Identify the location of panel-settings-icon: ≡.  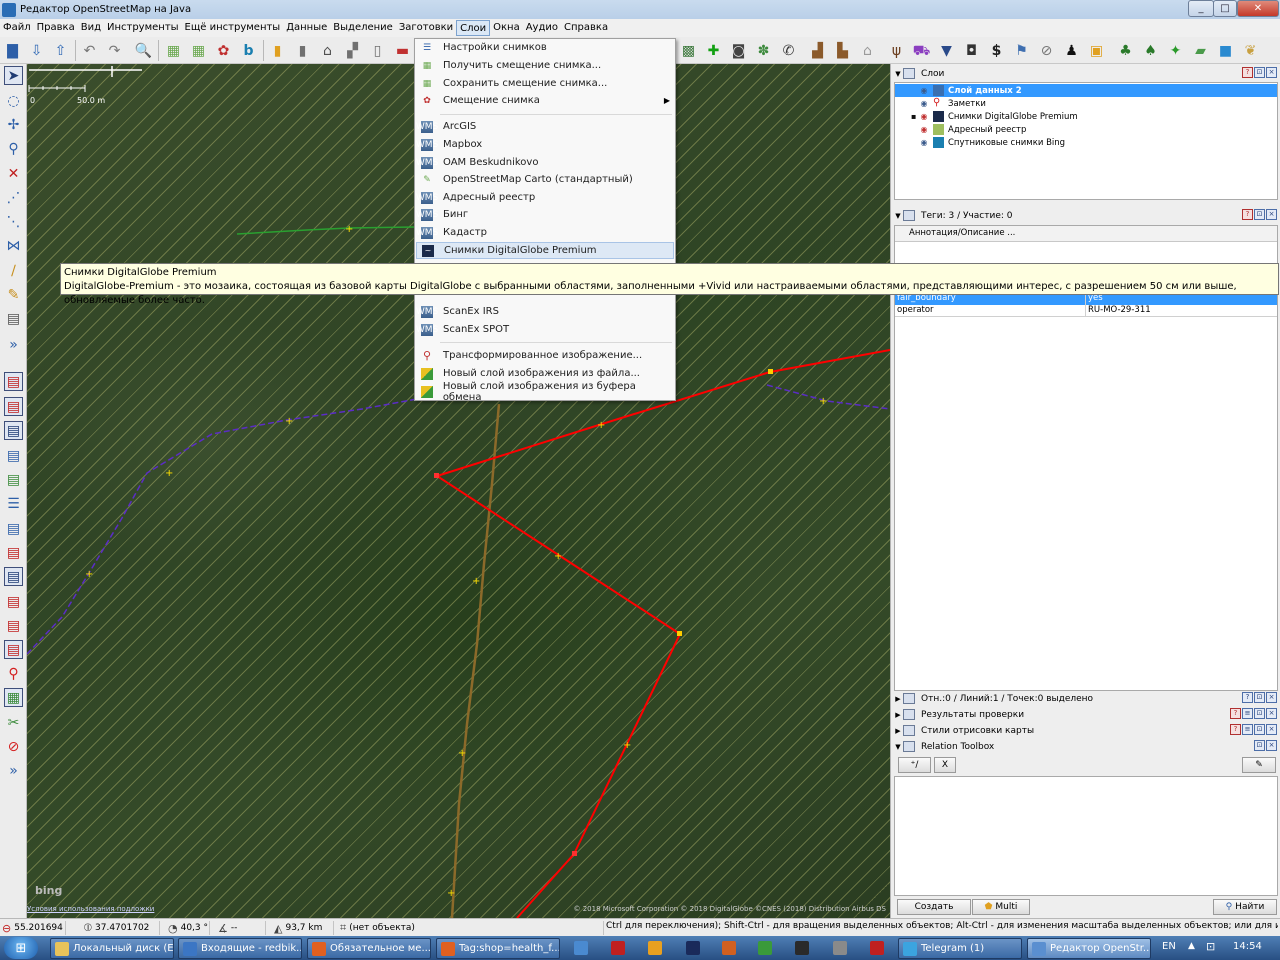
(1247, 713).